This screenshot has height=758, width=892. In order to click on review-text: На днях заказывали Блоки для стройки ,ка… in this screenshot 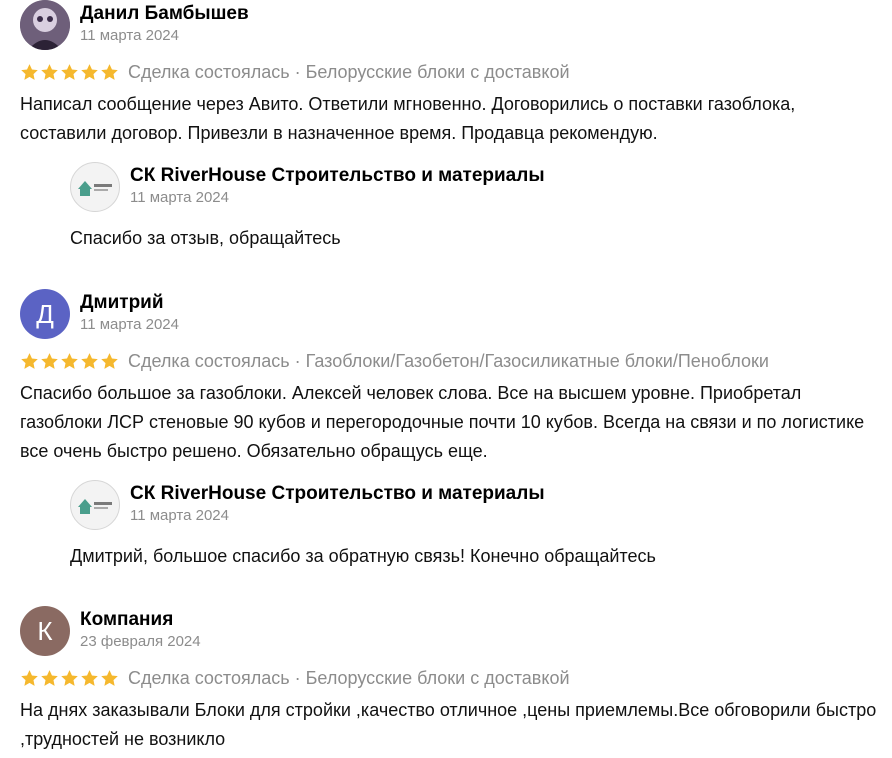, I will do `click(448, 724)`.